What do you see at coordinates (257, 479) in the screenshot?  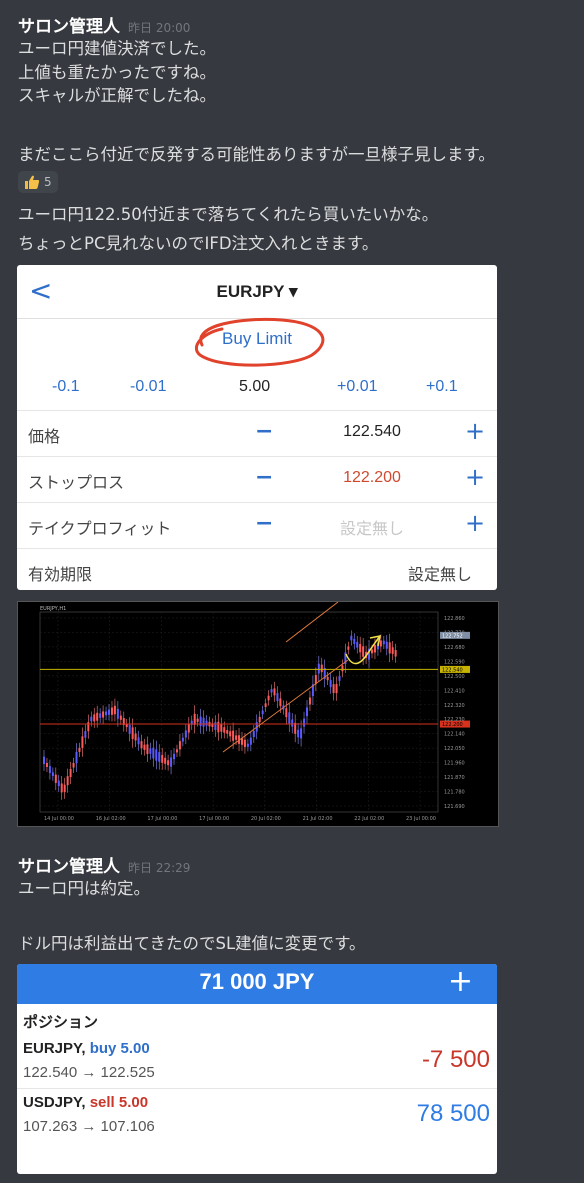 I see `stoploss-row: ストップロス − 122.200 +` at bounding box center [257, 479].